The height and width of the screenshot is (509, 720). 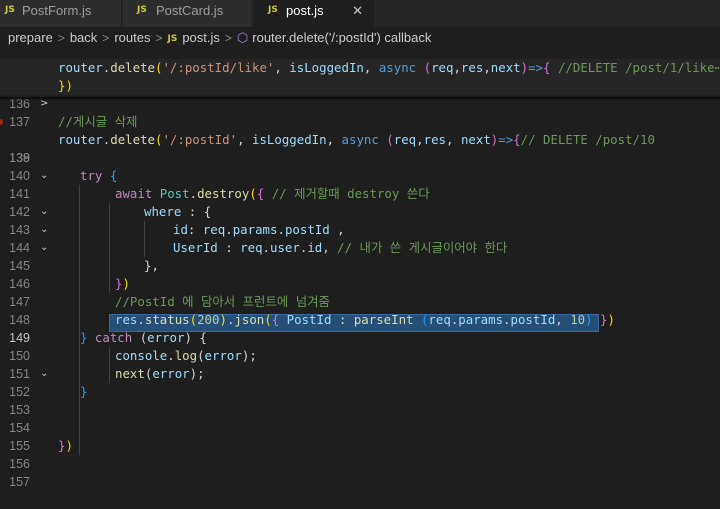 What do you see at coordinates (360, 292) in the screenshot?
I see `code-line-147: 147 })` at bounding box center [360, 292].